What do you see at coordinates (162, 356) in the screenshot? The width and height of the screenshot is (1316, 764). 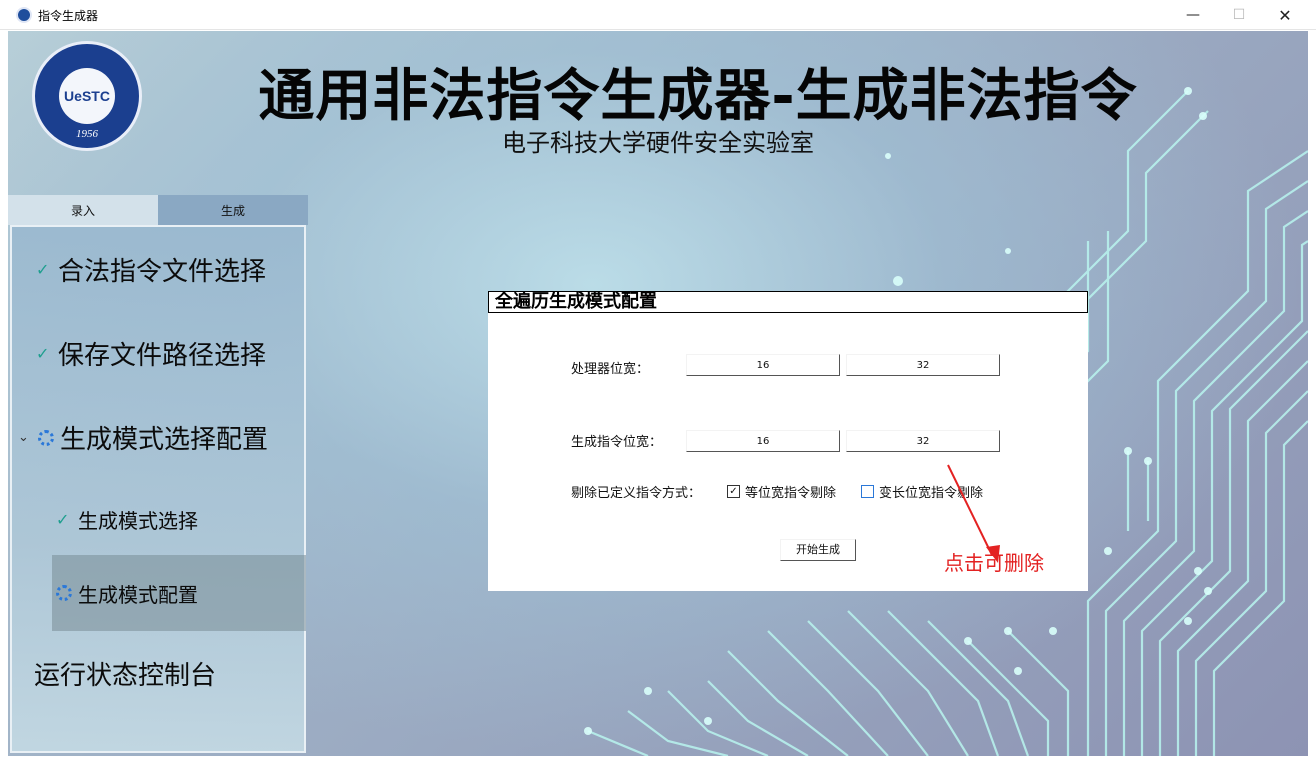 I see `sidebar-item-label: 保存文件路径选择` at bounding box center [162, 356].